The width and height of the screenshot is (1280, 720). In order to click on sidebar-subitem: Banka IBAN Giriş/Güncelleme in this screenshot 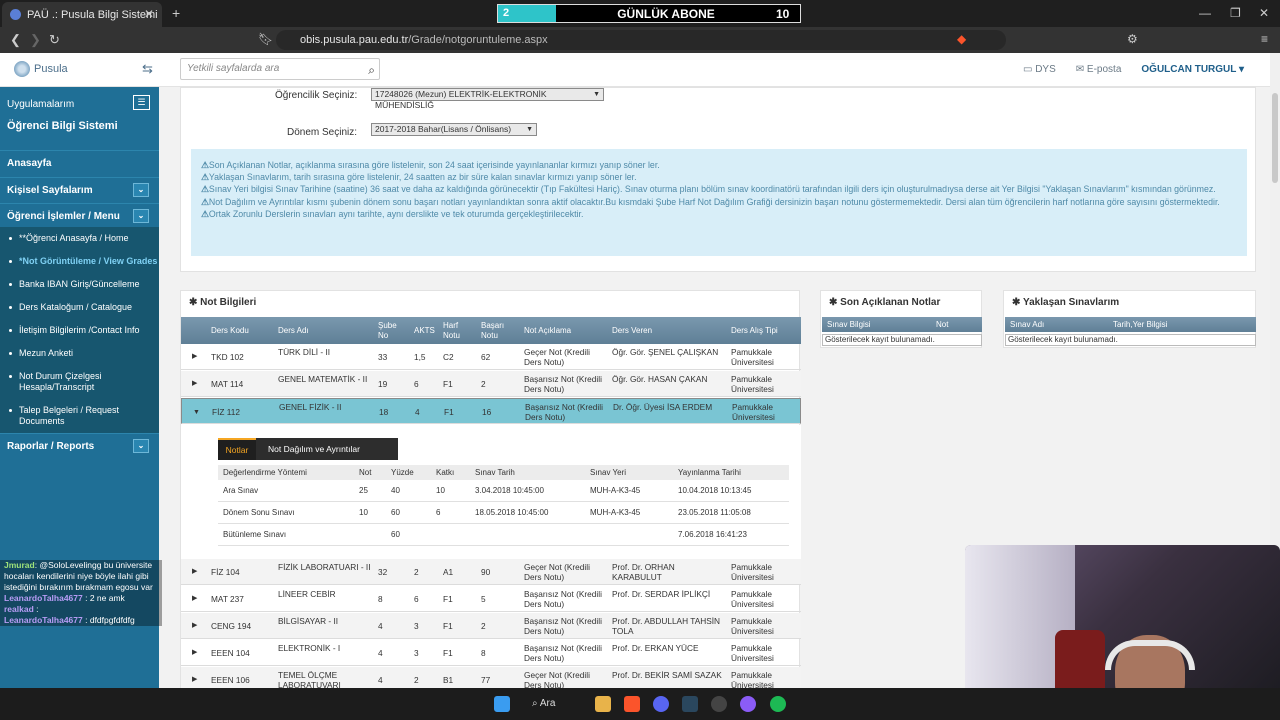, I will do `click(79, 284)`.